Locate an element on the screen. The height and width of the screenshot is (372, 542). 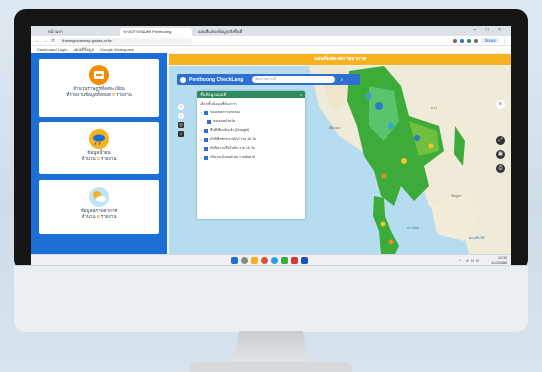
map-right-toolbar-2: ⤢ ▣ ⎙ is located at coordinates (500, 154).